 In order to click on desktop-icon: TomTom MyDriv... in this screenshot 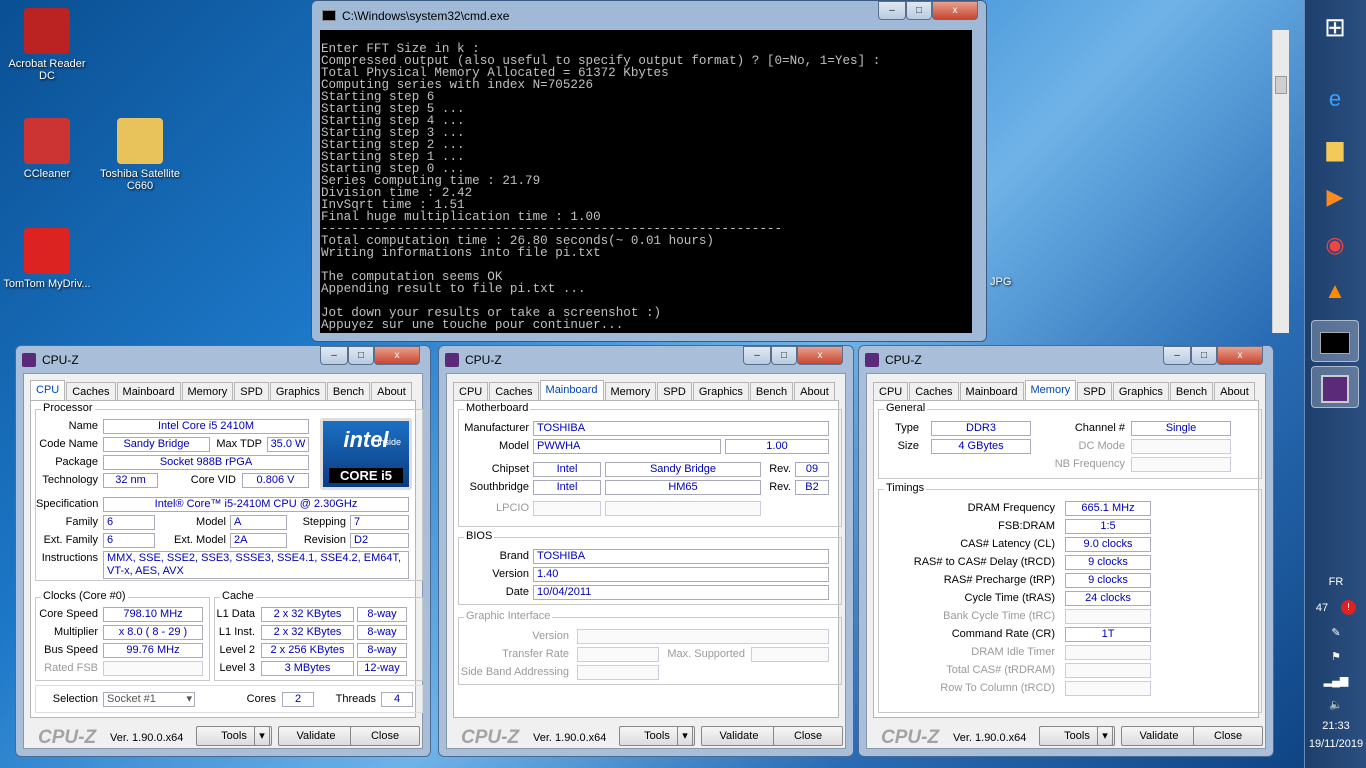, I will do `click(47, 259)`.